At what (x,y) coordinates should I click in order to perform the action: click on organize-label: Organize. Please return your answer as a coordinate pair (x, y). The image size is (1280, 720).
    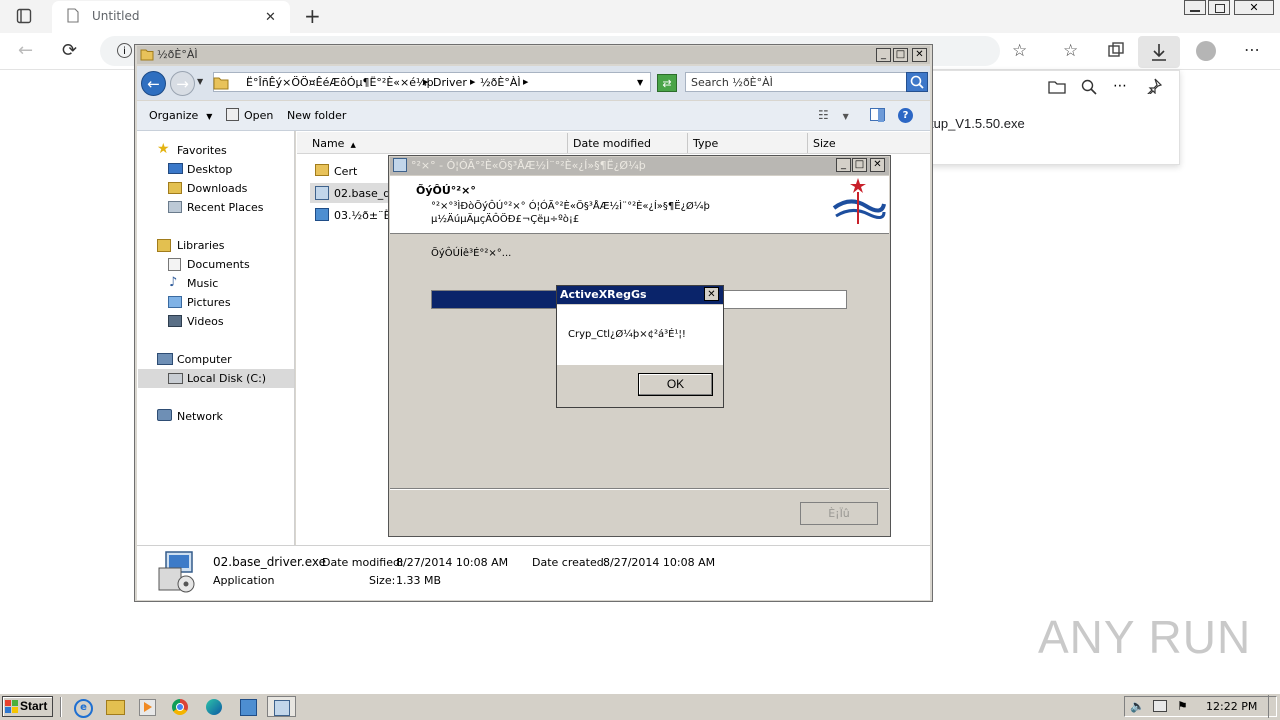
    Looking at the image, I should click on (174, 115).